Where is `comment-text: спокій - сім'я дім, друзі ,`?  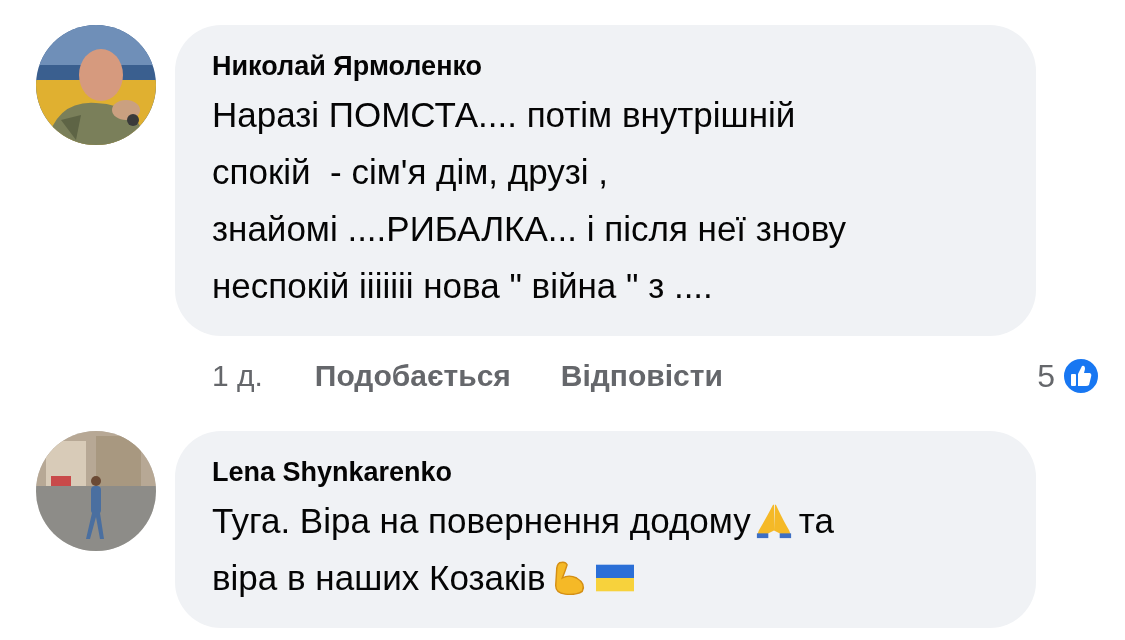
comment-text: спокій - сім'я дім, друзі , is located at coordinates (410, 172).